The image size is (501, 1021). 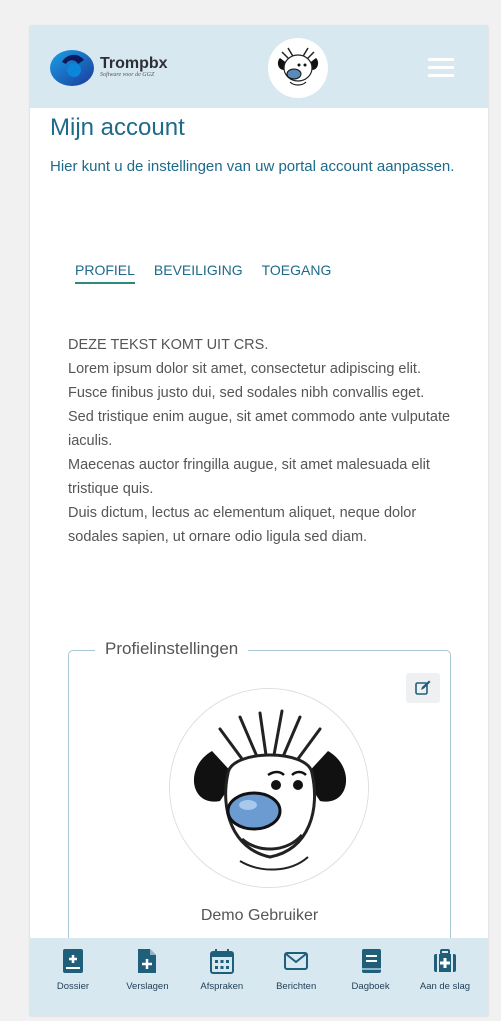 I want to click on profile-settings-legend: Profielinstellingen, so click(x=172, y=649).